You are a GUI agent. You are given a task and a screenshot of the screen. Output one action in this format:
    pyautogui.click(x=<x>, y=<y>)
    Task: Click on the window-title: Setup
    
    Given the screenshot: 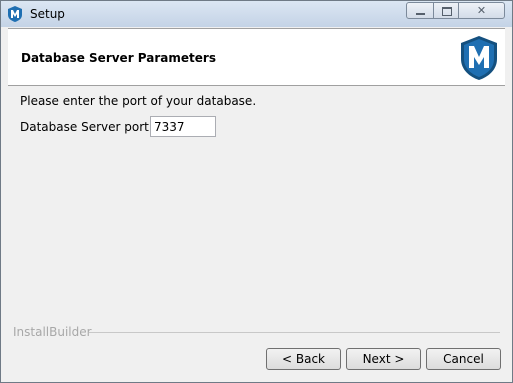 What is the action you would take?
    pyautogui.click(x=47, y=14)
    